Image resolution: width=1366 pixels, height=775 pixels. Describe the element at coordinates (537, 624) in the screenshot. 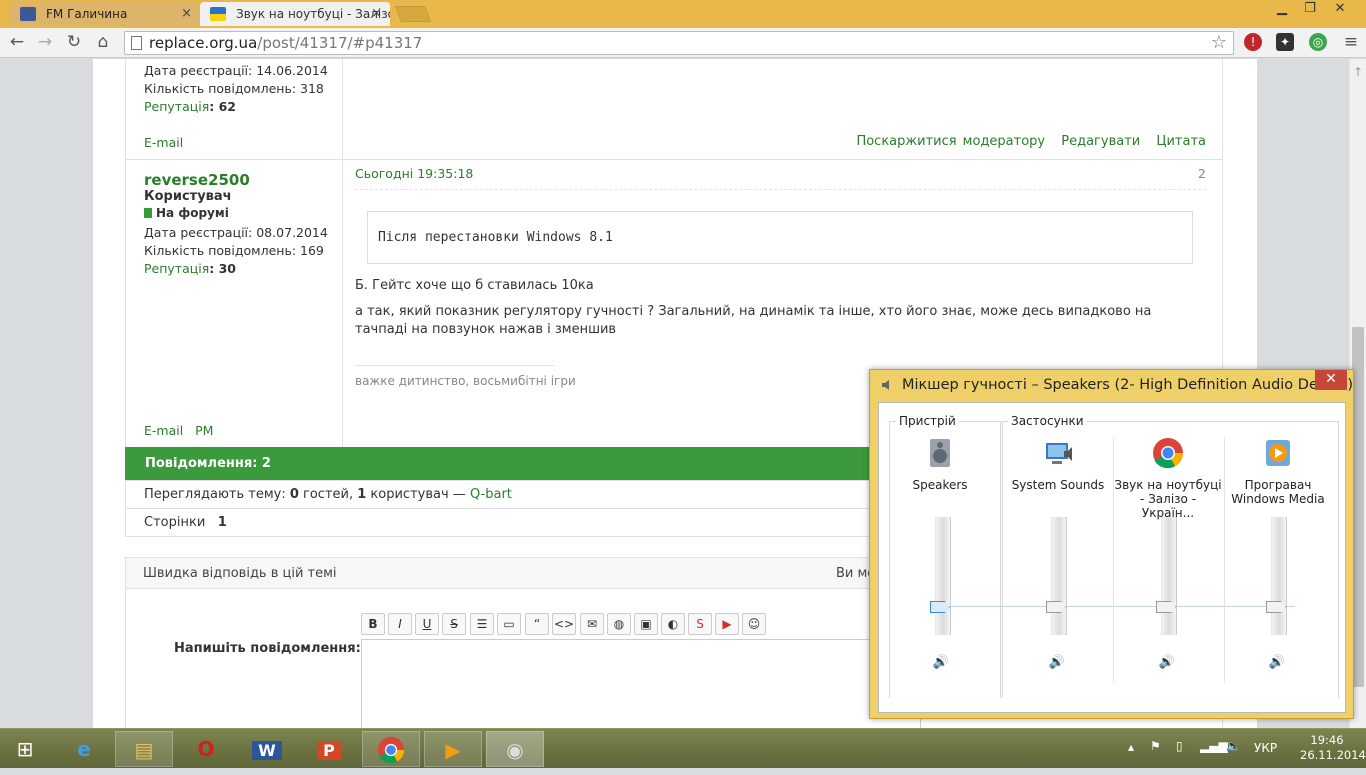

I see `quote-button: “` at that location.